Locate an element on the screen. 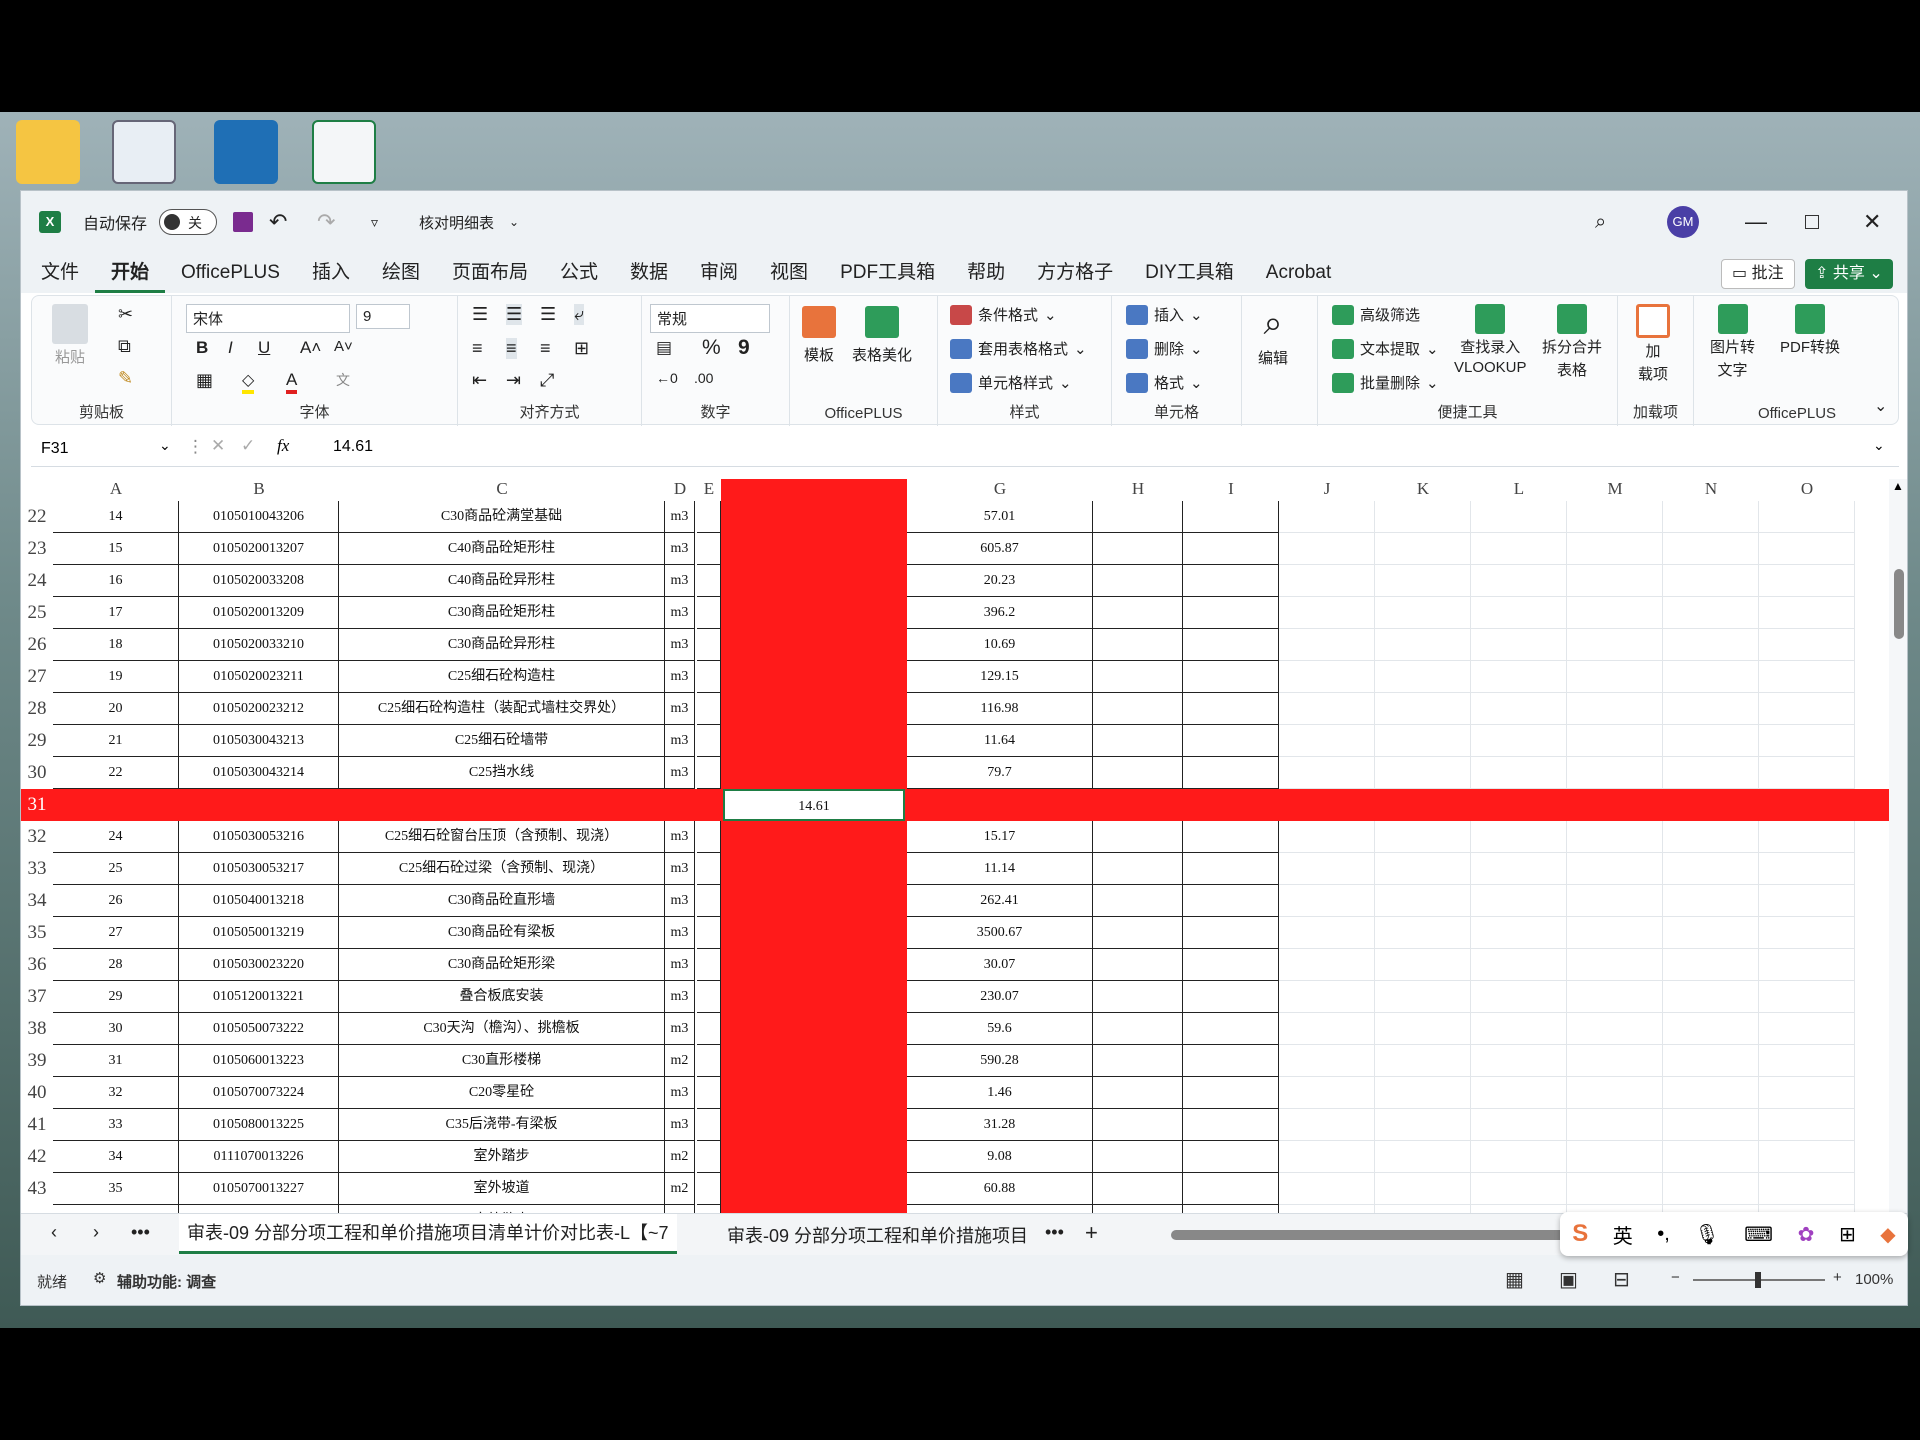 The height and width of the screenshot is (1440, 1920). cell-a: 36 is located at coordinates (116, 1209).